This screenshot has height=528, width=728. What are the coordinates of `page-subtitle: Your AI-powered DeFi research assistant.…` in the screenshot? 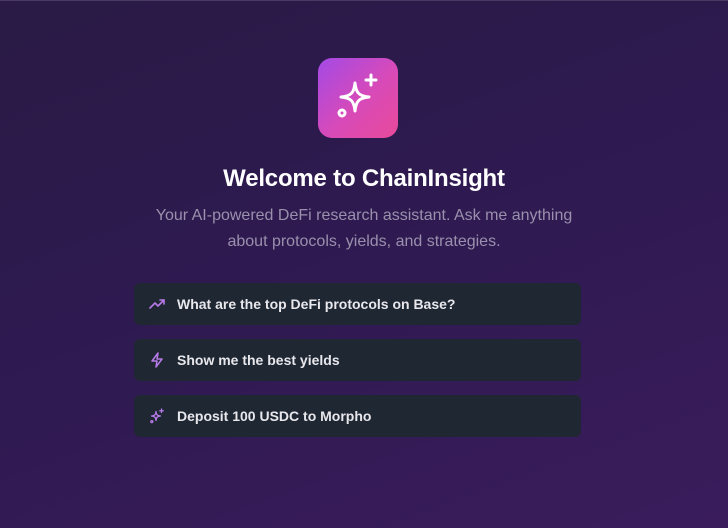 It's located at (364, 228).